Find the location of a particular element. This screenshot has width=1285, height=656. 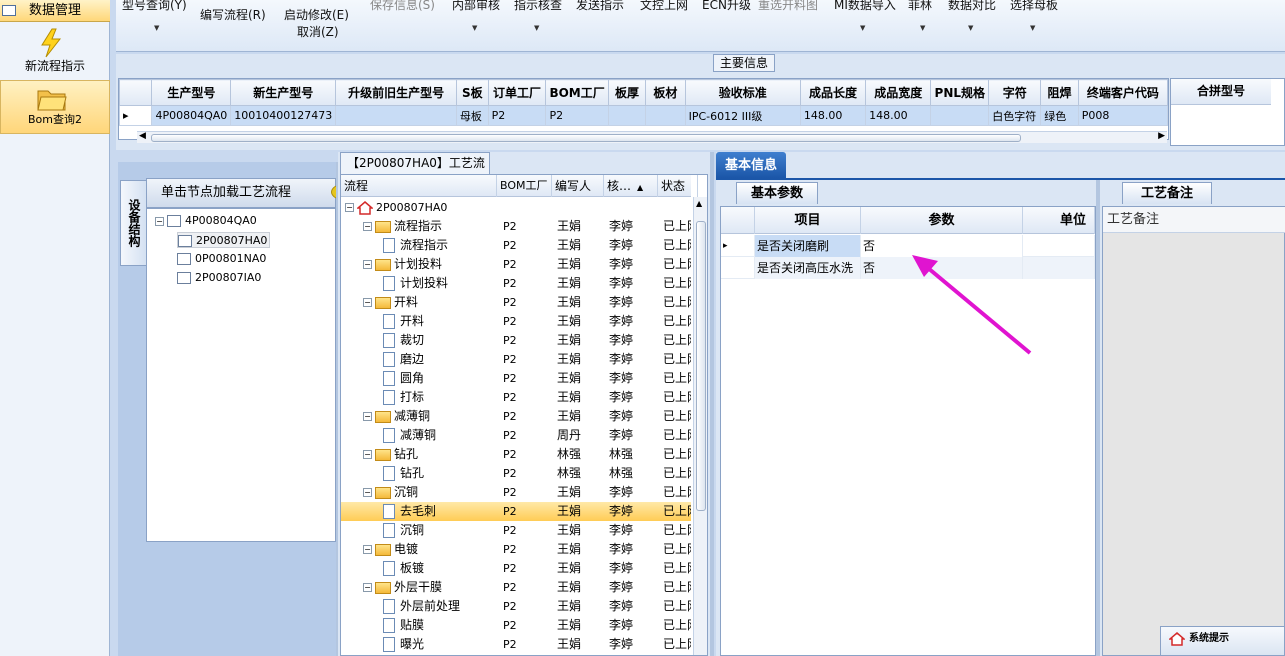

col-header: S板 is located at coordinates (472, 92).